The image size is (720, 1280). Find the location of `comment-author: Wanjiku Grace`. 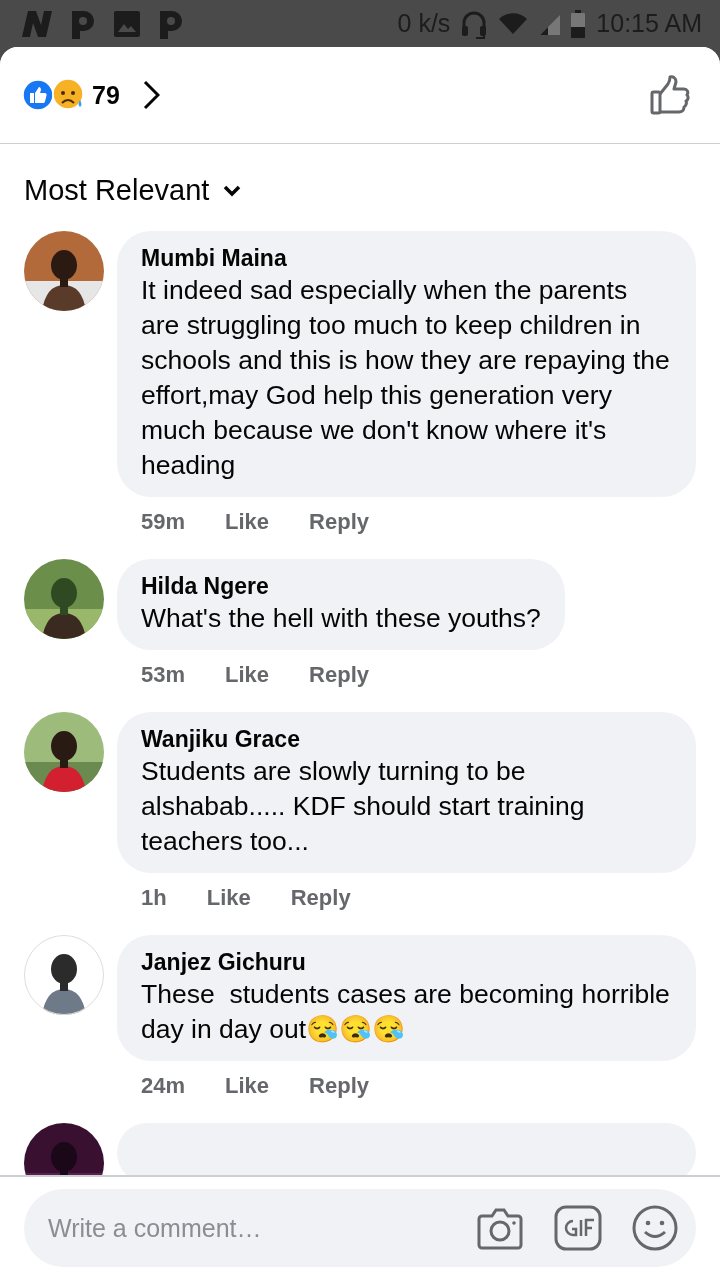

comment-author: Wanjiku Grace is located at coordinates (406, 739).